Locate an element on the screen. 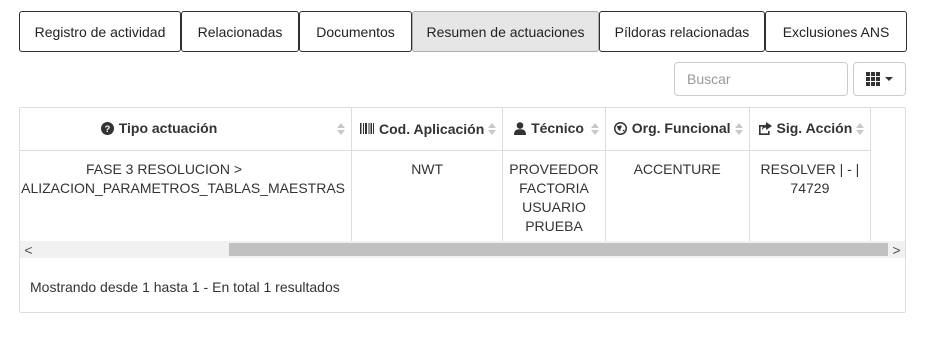 The width and height of the screenshot is (930, 340). tab-label: Relacionadas is located at coordinates (240, 31).